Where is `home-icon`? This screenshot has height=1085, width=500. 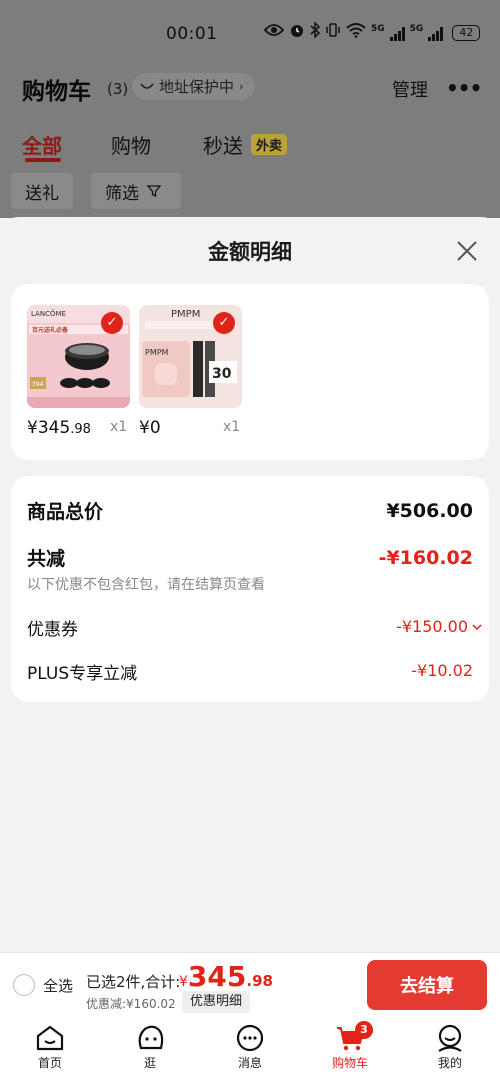 home-icon is located at coordinates (50, 1038).